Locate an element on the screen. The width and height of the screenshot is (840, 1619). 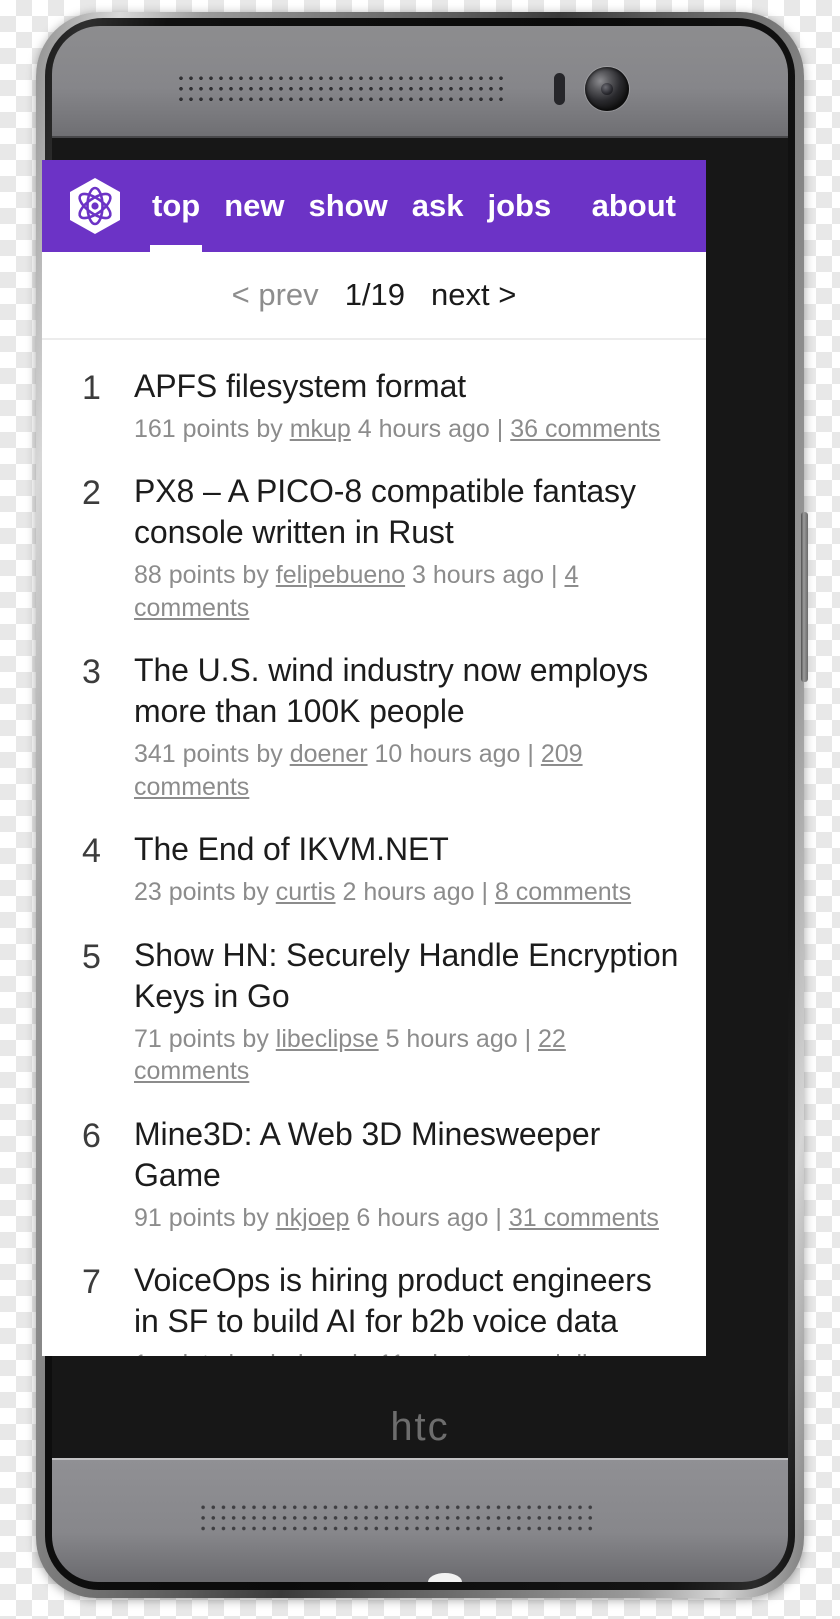
nav-label: show is located at coordinates (348, 205).